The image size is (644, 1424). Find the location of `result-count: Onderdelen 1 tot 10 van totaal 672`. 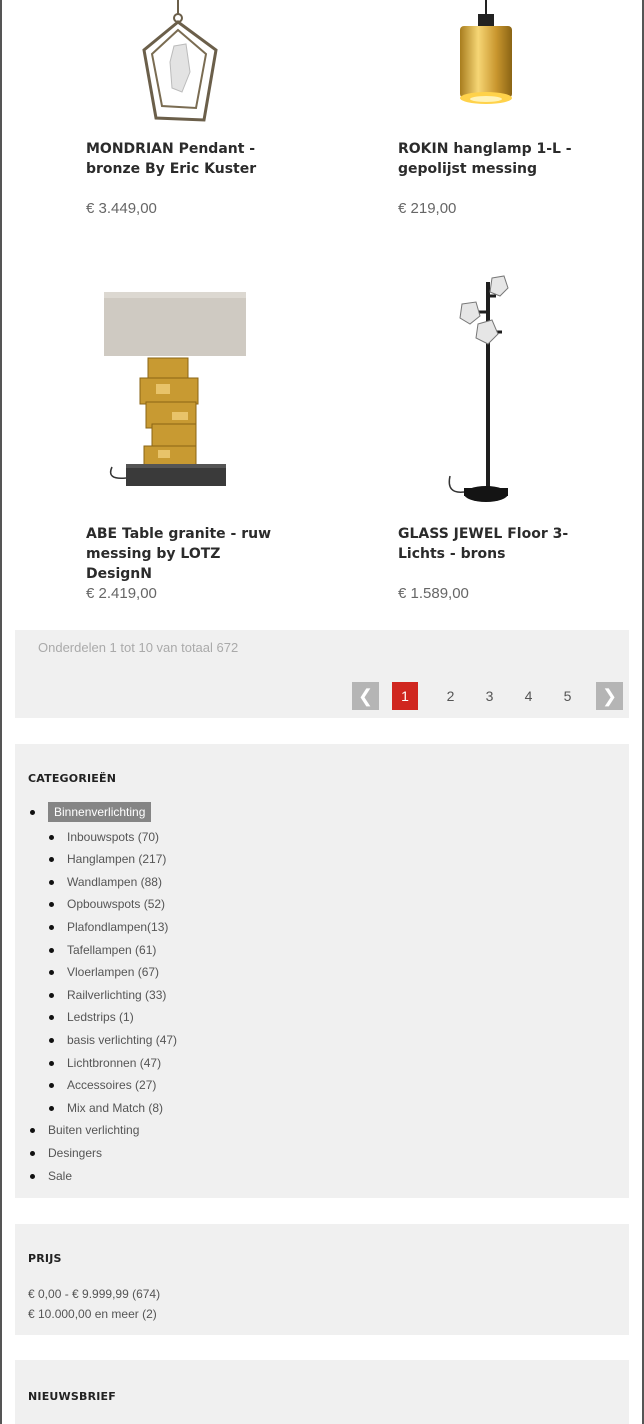

result-count: Onderdelen 1 tot 10 van totaal 672 is located at coordinates (138, 647).